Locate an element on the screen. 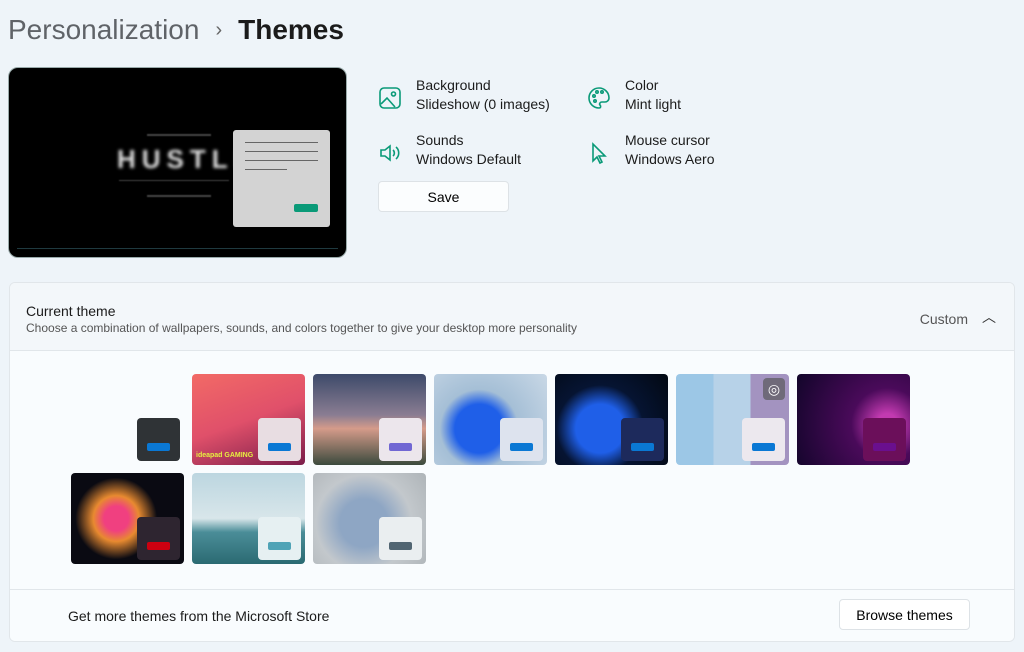  setting-value: Slideshow (0 images) is located at coordinates (483, 104).